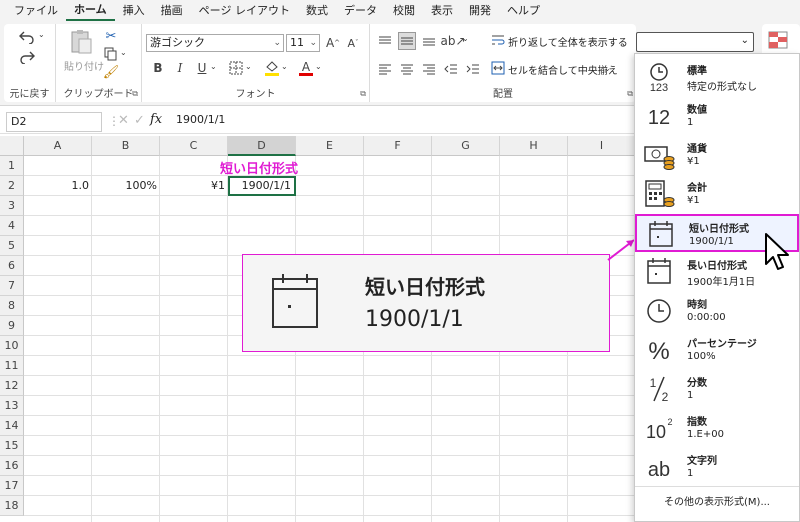 The height and width of the screenshot is (522, 800). Describe the element at coordinates (330, 146) in the screenshot. I see `column-header: E` at that location.